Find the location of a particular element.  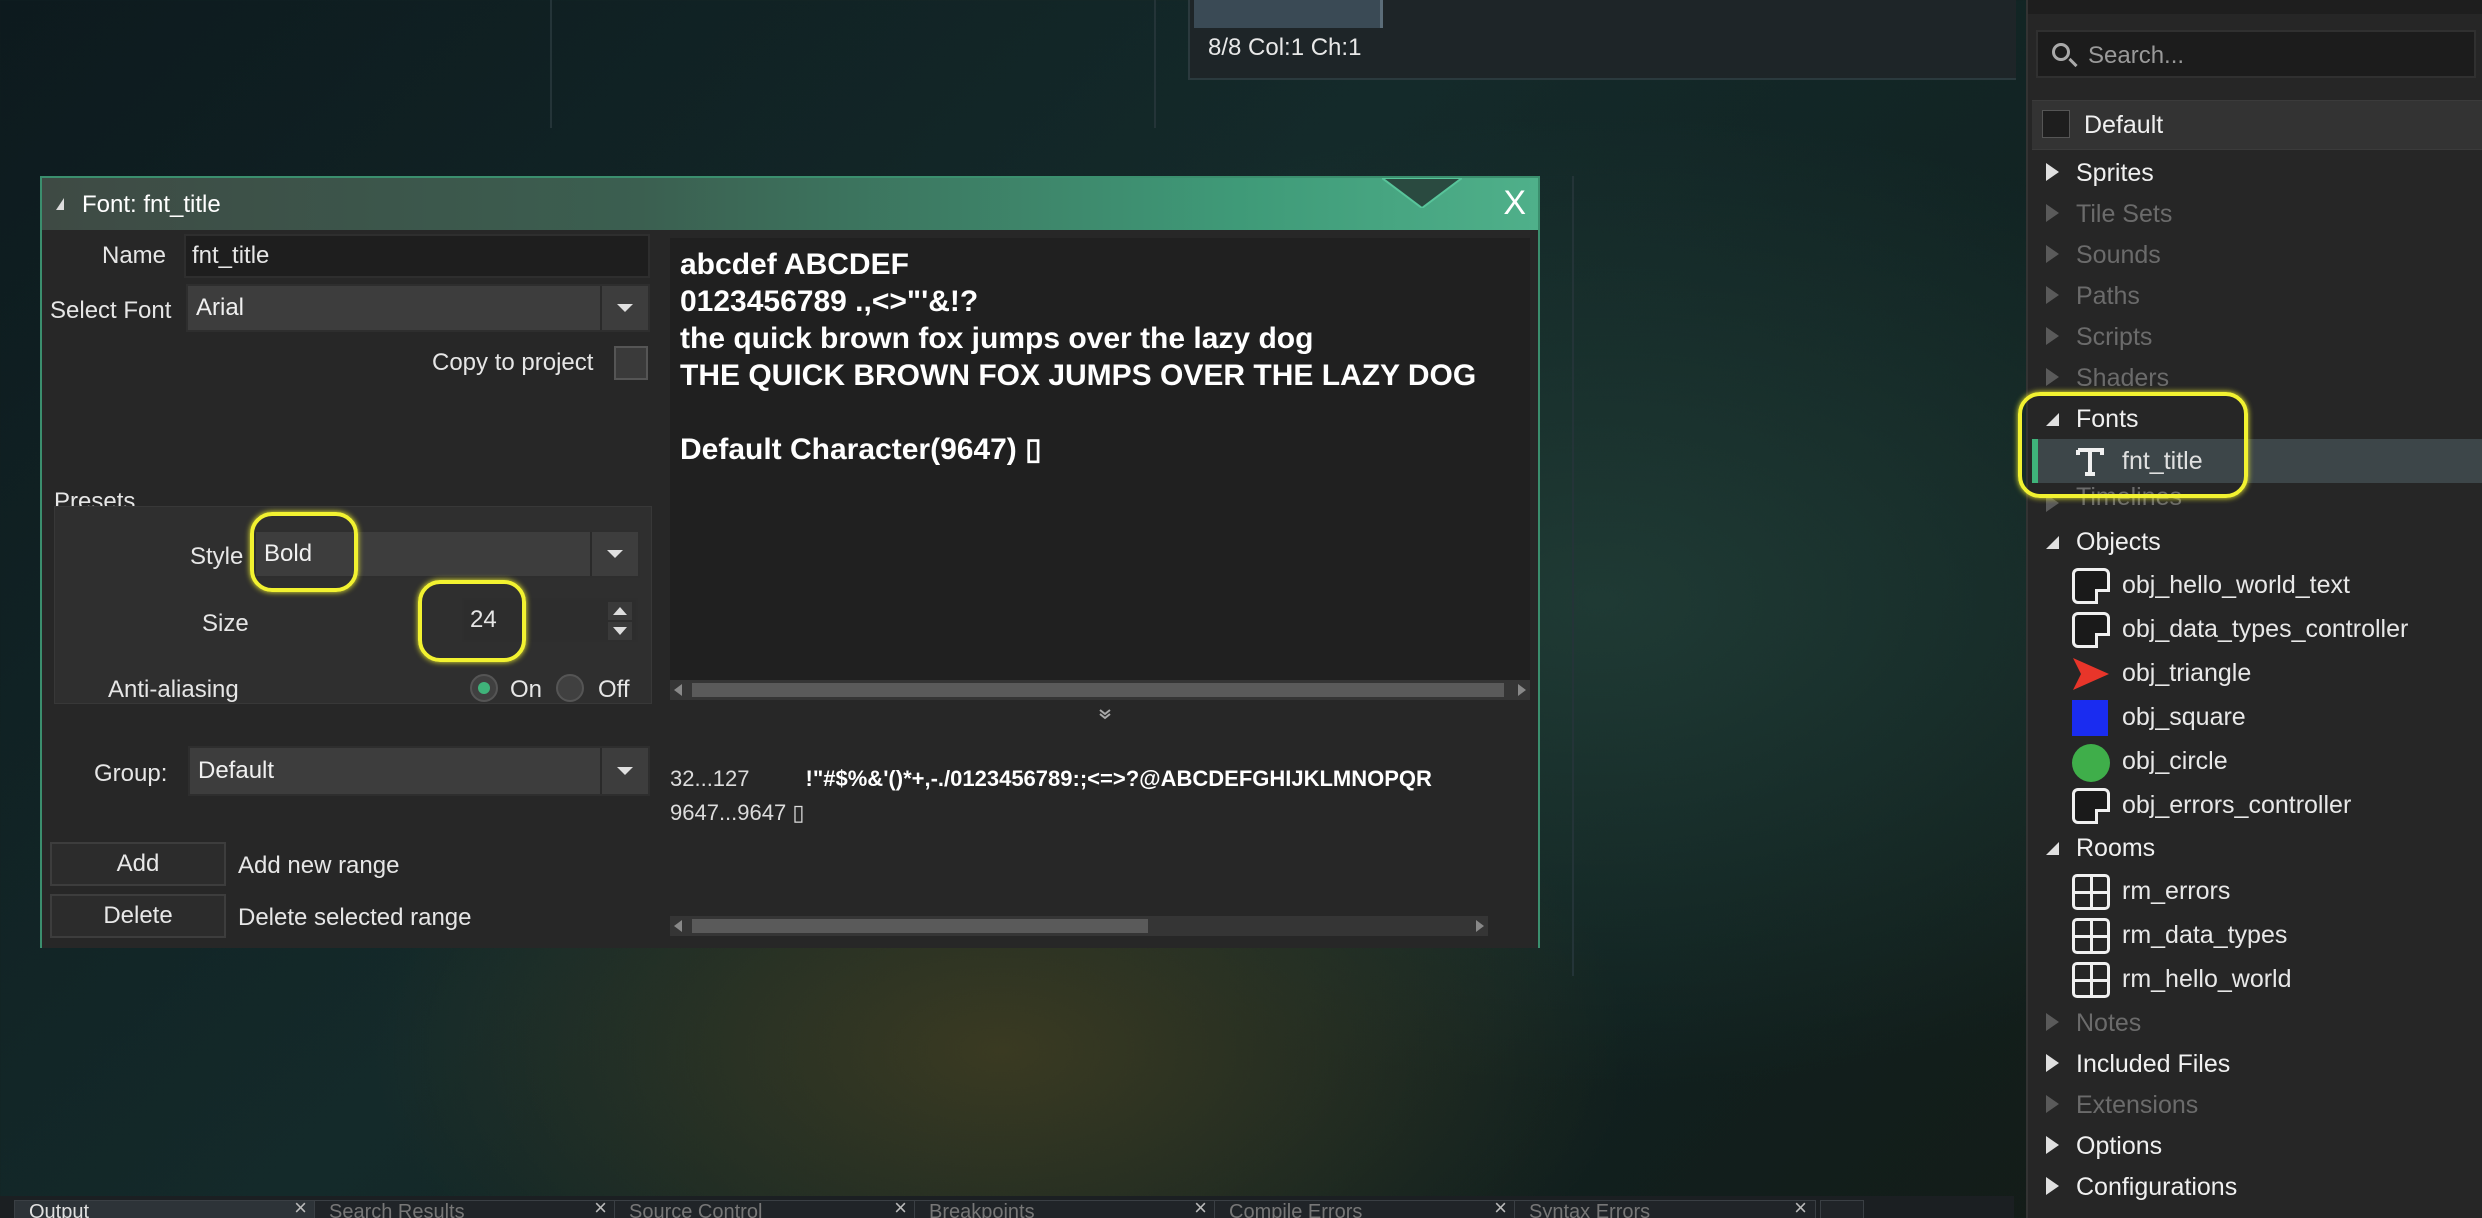

delete-range-button: Delete is located at coordinates (138, 916).